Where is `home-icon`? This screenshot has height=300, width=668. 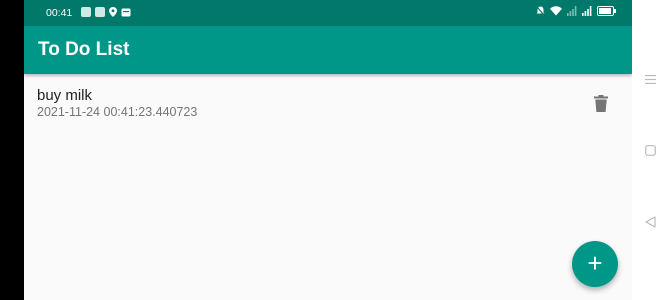 home-icon is located at coordinates (650, 150).